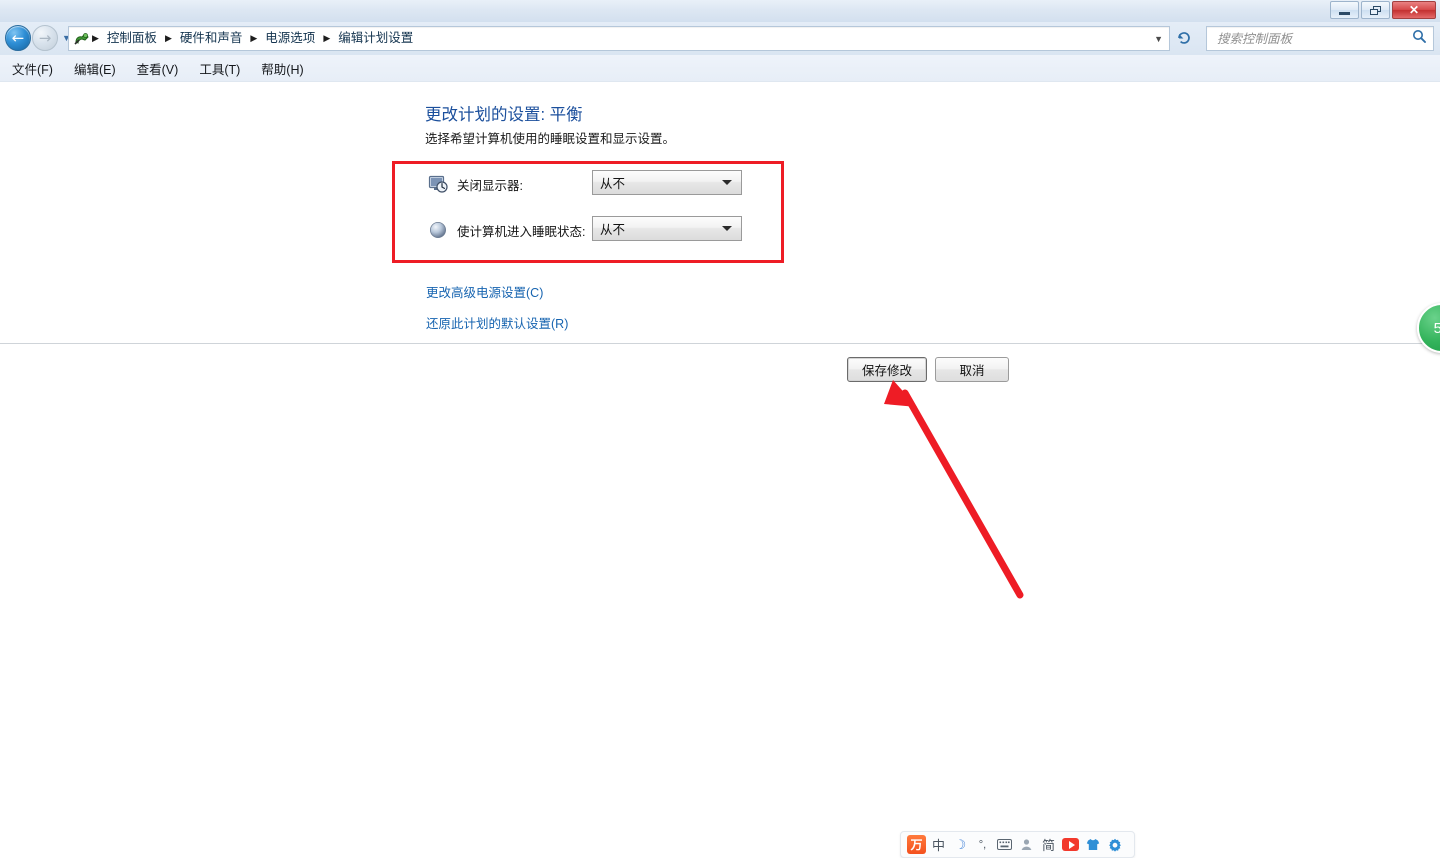 The image size is (1440, 858). Describe the element at coordinates (158, 68) in the screenshot. I see `menu-item-view: 查看(V)` at that location.